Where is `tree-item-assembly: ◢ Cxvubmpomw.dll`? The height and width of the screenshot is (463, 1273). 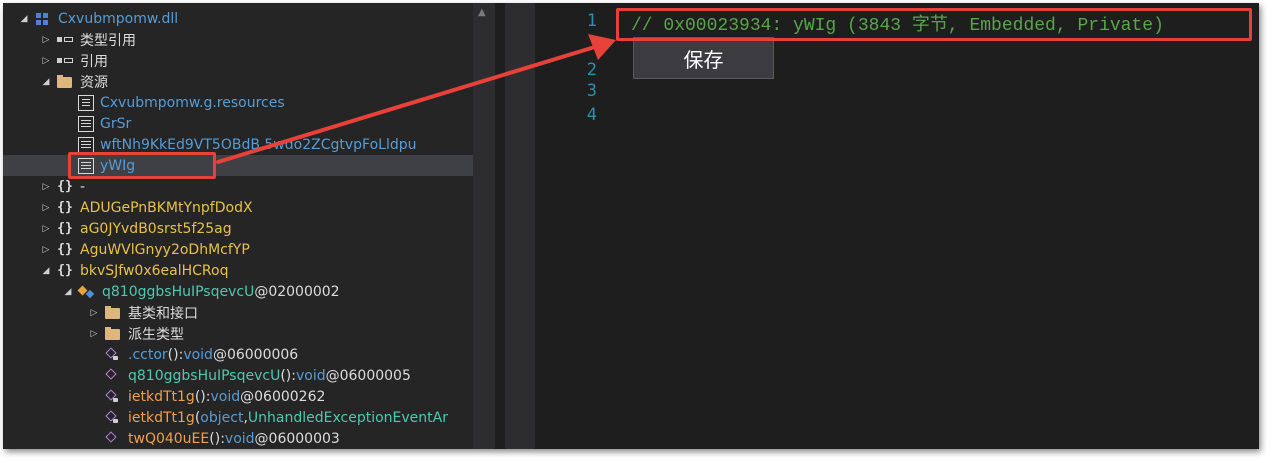 tree-item-assembly: ◢ Cxvubmpomw.dll is located at coordinates (238, 18).